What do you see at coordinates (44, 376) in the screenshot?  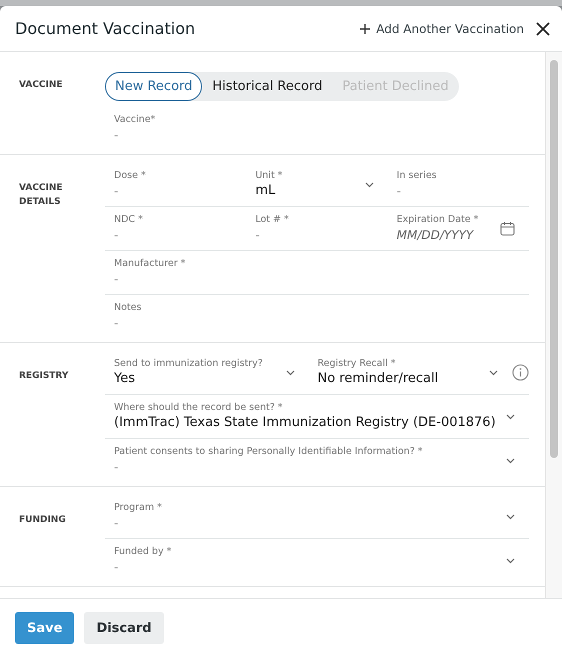 I see `section-label: REGISTRY` at bounding box center [44, 376].